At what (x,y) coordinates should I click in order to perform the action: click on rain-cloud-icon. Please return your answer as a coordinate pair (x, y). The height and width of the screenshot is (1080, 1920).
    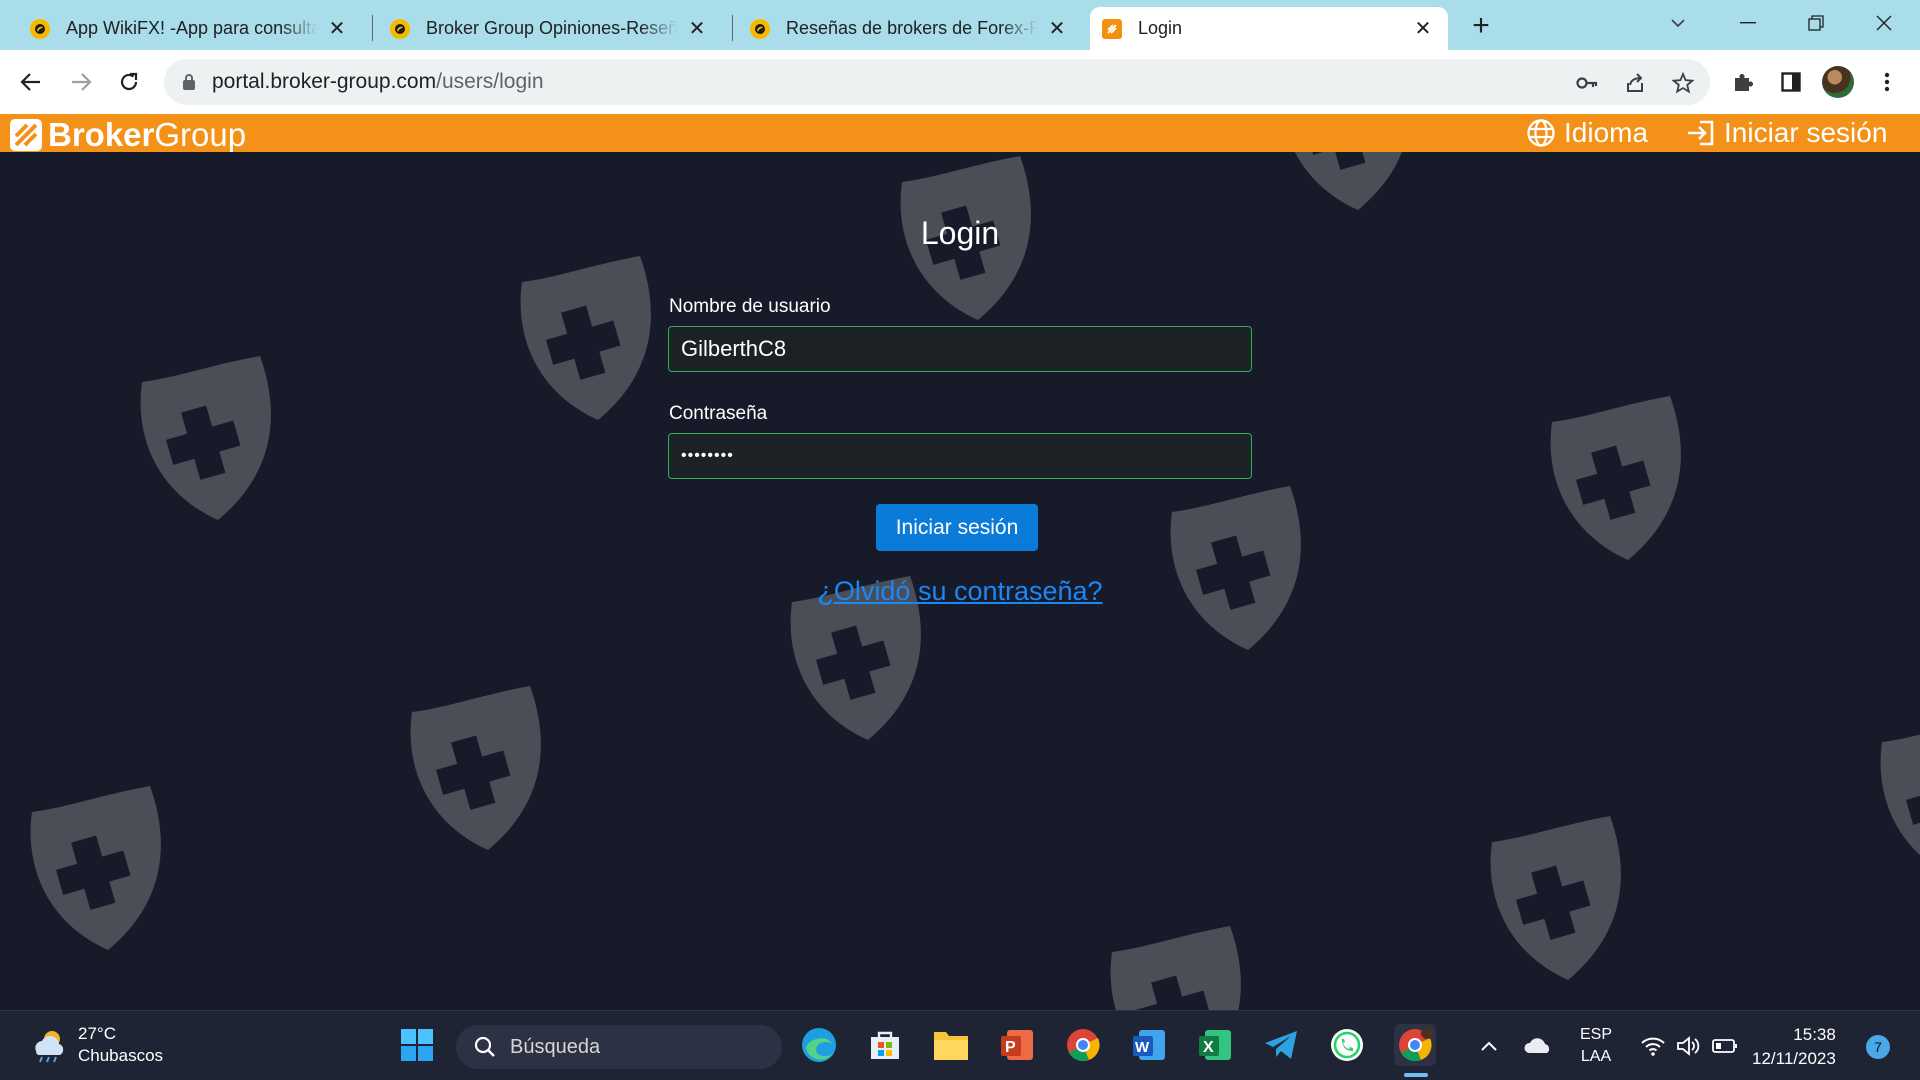
    Looking at the image, I should click on (49, 1047).